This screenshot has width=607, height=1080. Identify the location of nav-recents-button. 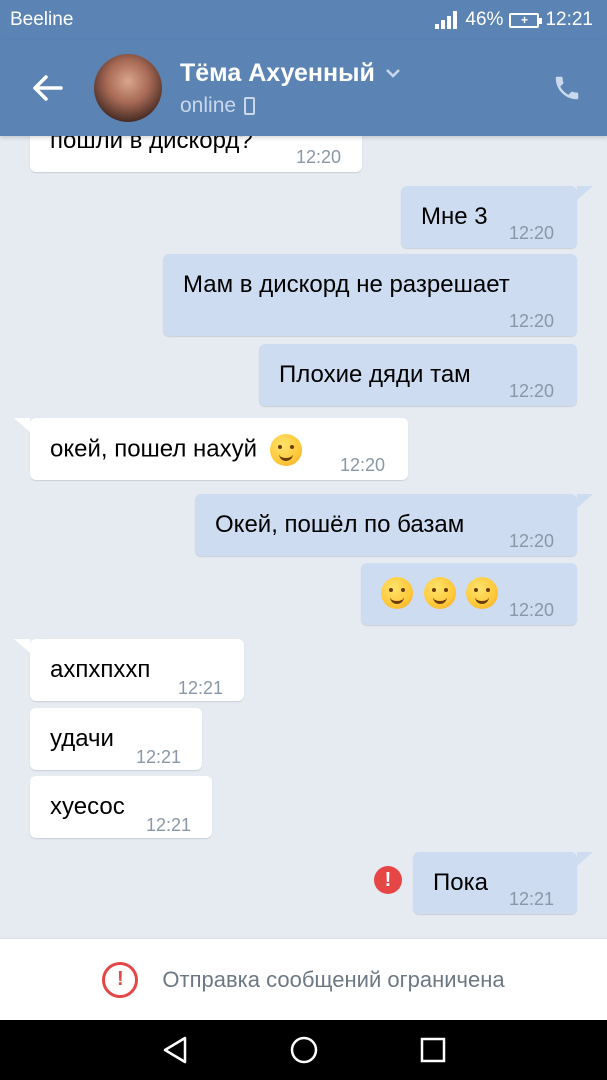
(433, 1050).